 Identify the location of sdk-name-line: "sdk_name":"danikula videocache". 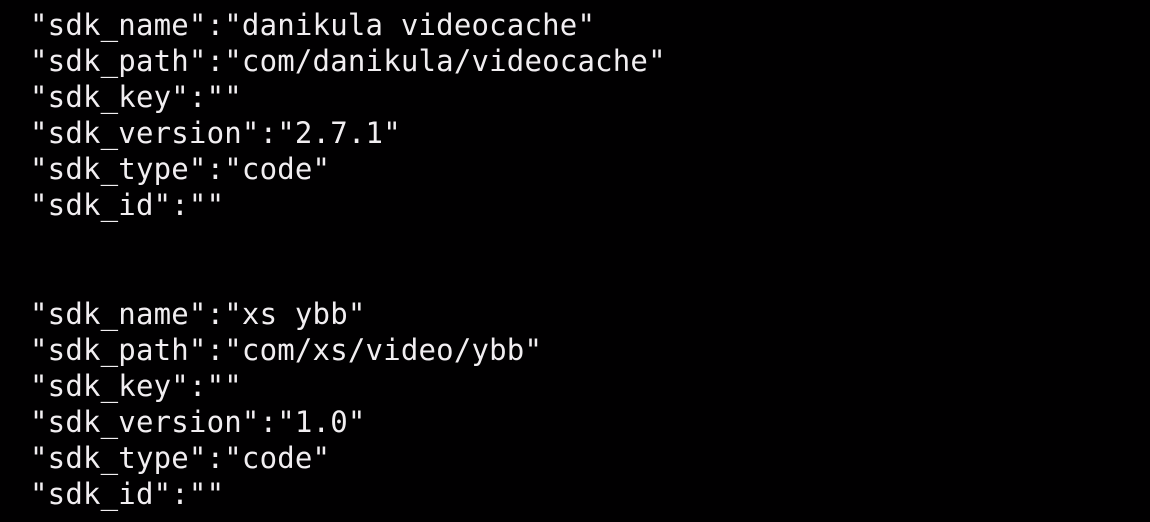
(313, 25).